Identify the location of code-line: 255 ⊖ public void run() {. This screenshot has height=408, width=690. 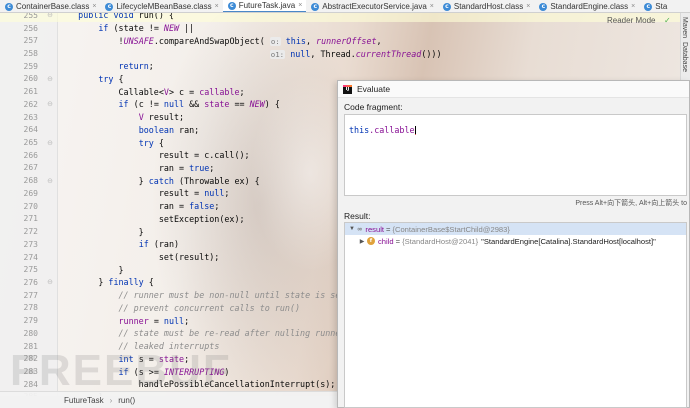
(340, 17).